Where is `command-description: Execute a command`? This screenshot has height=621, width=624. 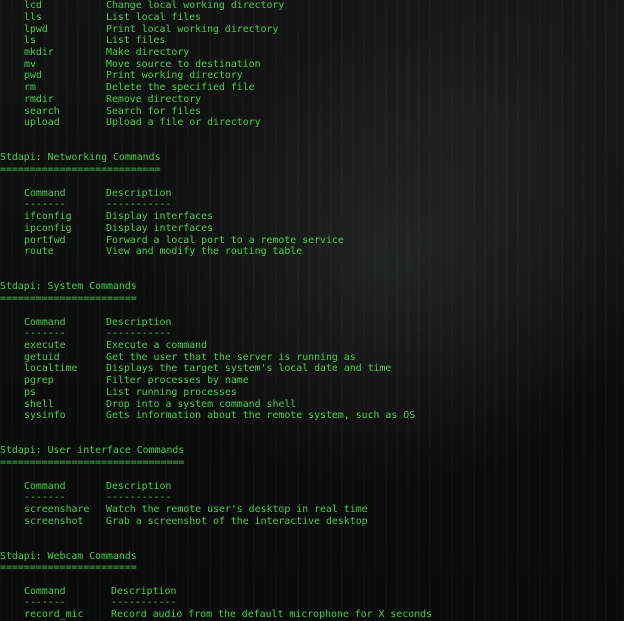
command-description: Execute a command is located at coordinates (157, 345).